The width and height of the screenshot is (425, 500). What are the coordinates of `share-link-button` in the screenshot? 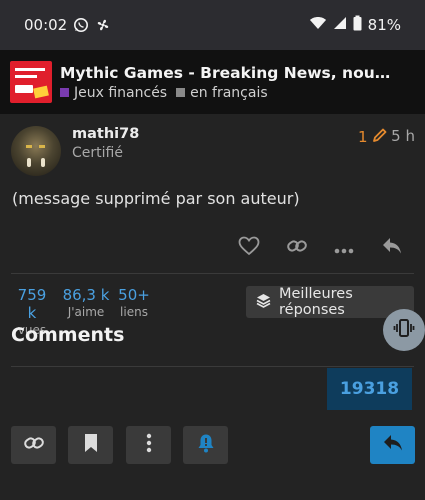 It's located at (297, 248).